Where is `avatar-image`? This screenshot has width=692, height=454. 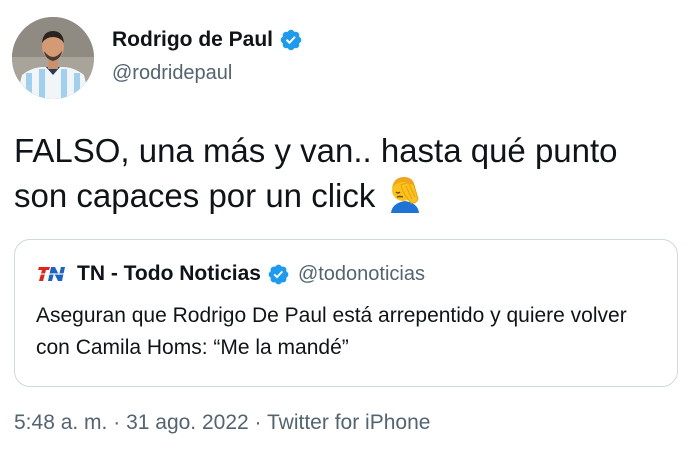
avatar-image is located at coordinates (53, 58).